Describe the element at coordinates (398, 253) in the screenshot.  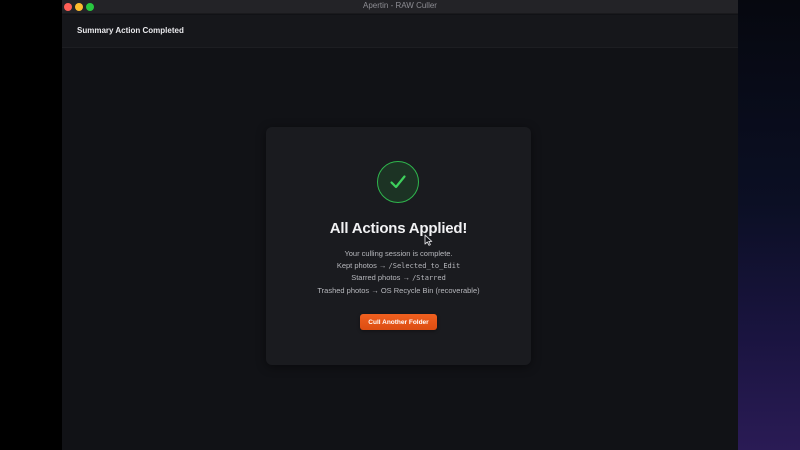
I see `session-complete-text: Your culling session is complete.` at that location.